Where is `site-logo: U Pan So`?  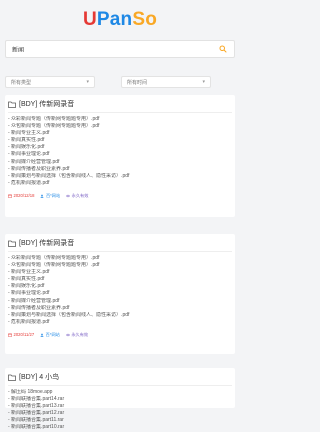
site-logo: U Pan So is located at coordinates (120, 20).